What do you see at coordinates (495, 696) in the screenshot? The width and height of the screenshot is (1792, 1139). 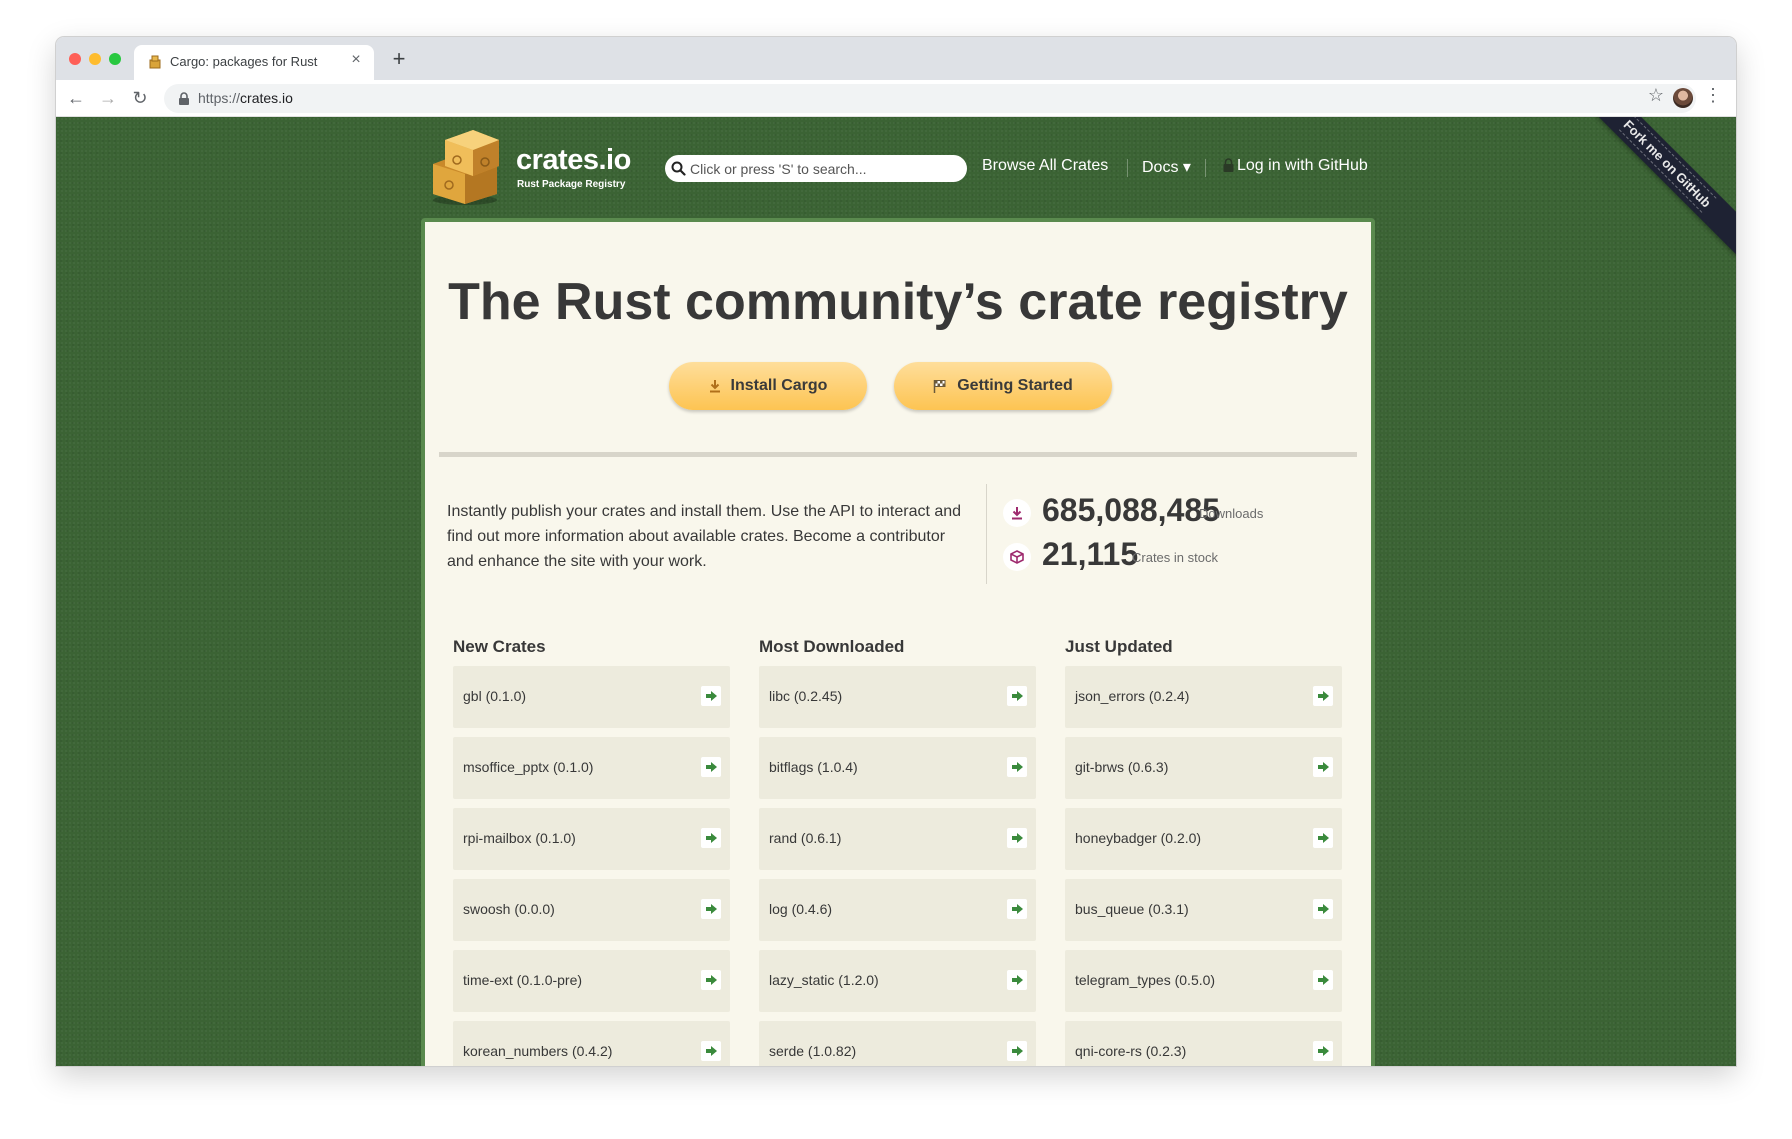 I see `crate-name: gbl (0.1.0)` at bounding box center [495, 696].